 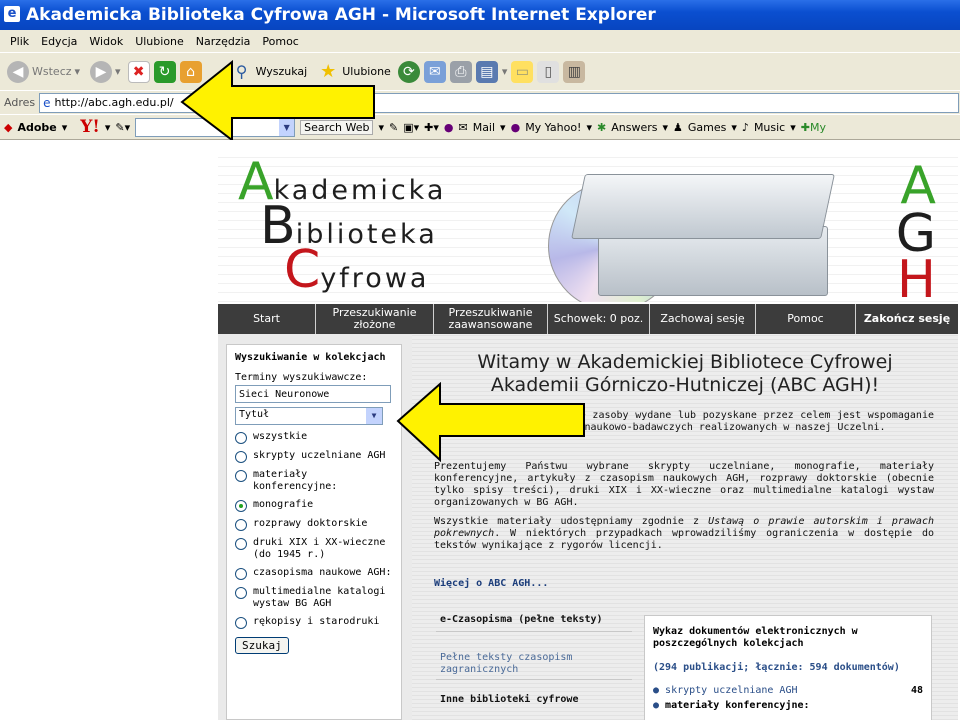 I want to click on yahoo-logo-icon: Y!, so click(x=90, y=127).